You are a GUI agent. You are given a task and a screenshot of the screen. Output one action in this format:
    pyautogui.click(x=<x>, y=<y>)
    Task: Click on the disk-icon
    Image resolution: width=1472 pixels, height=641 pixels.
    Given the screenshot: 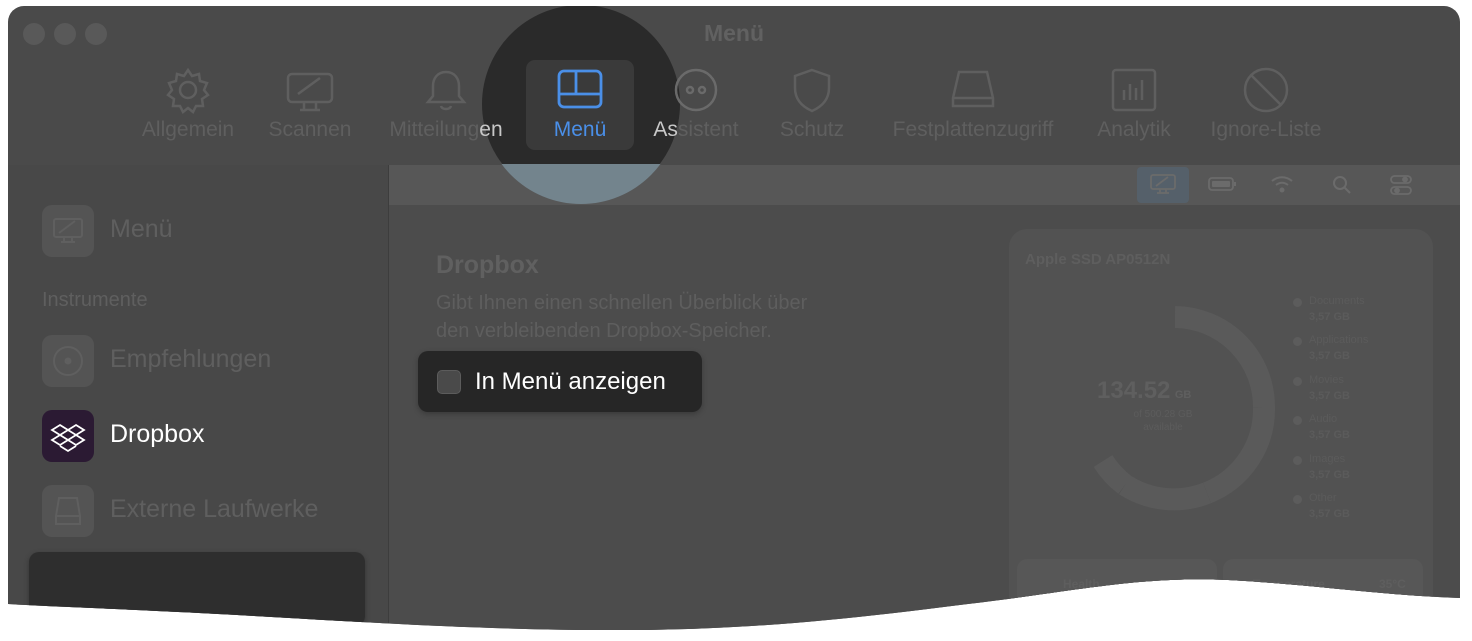 What is the action you would take?
    pyautogui.click(x=973, y=90)
    